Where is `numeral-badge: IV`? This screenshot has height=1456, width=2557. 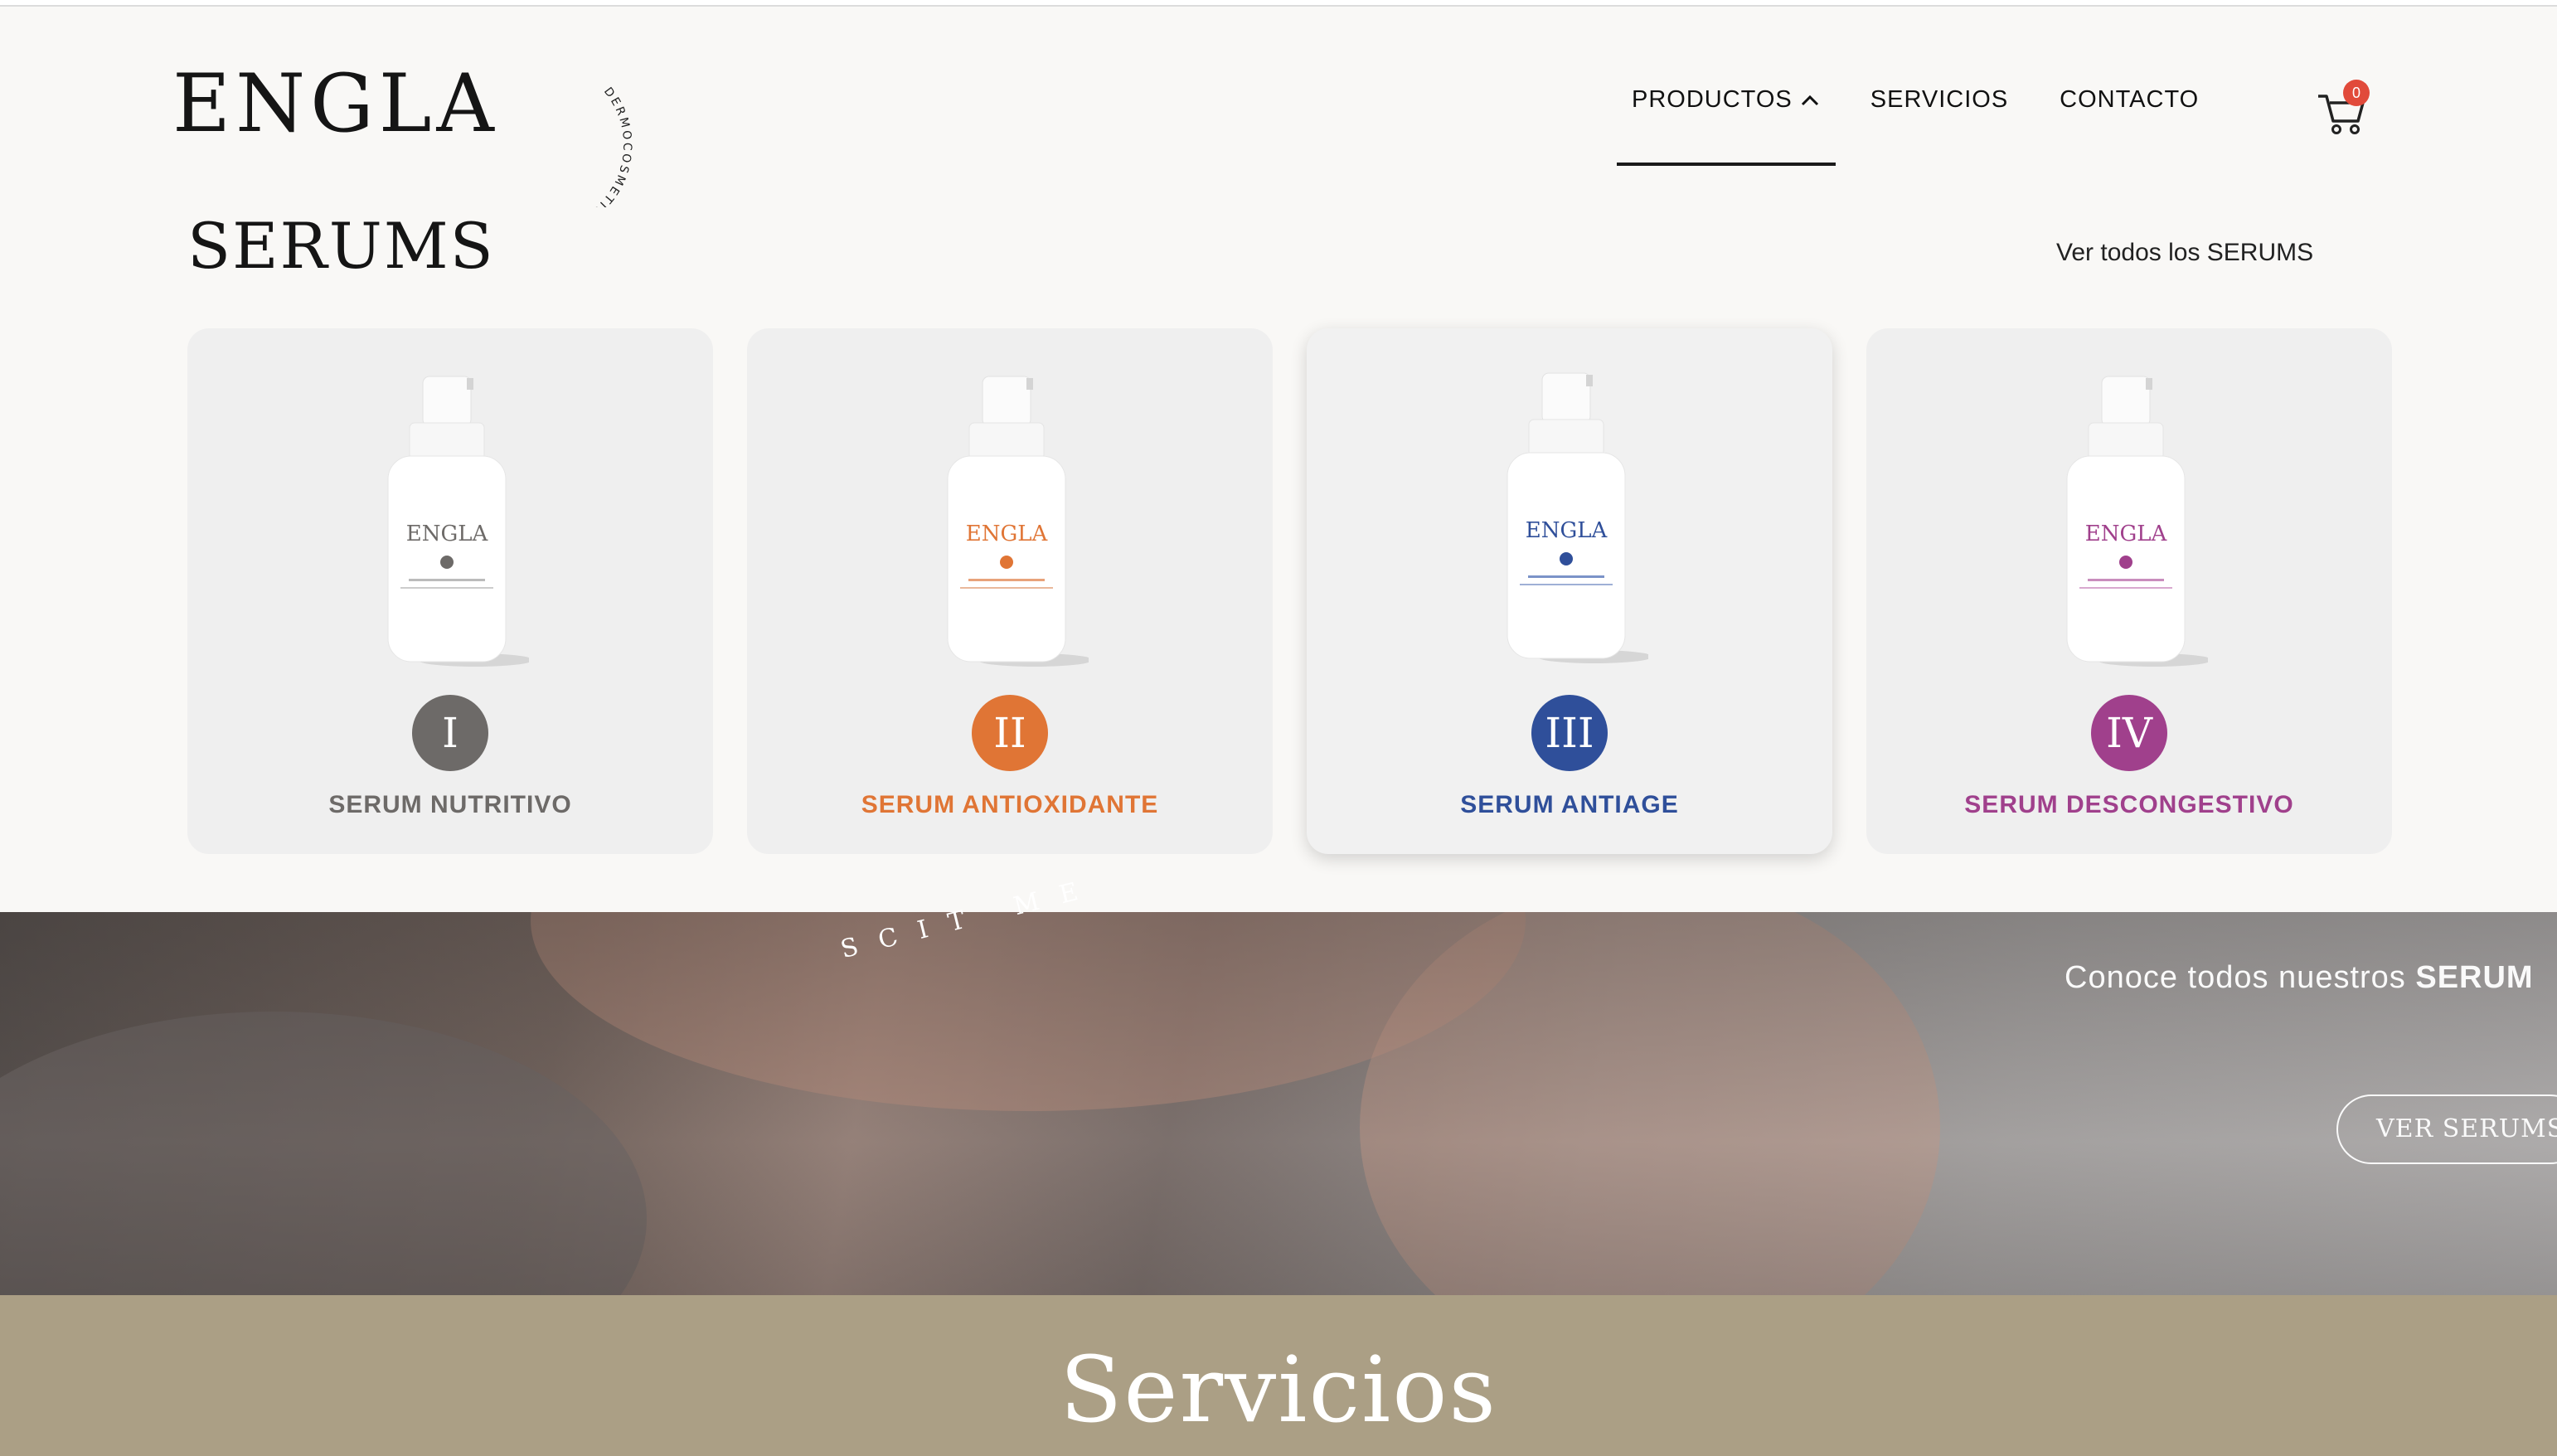 numeral-badge: IV is located at coordinates (2129, 733).